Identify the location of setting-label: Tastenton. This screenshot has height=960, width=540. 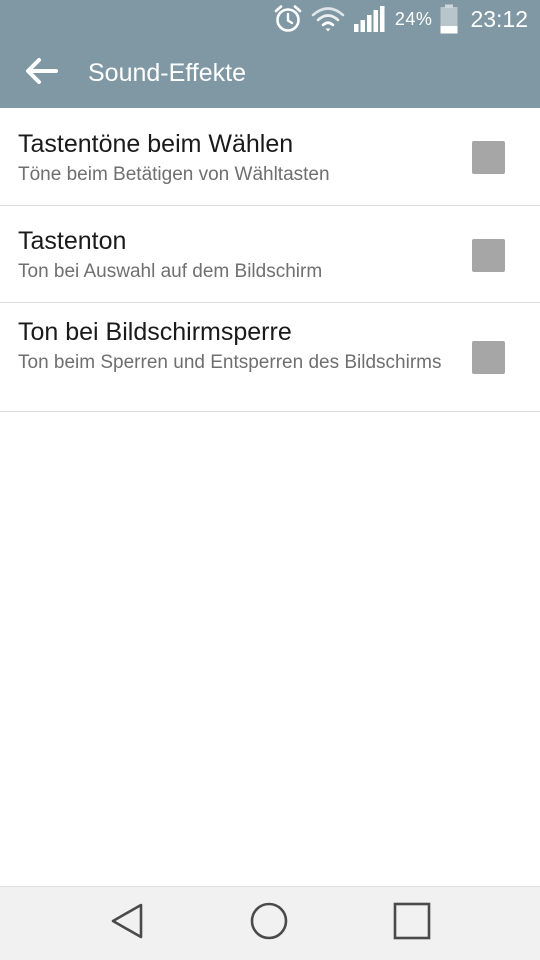
(72, 241).